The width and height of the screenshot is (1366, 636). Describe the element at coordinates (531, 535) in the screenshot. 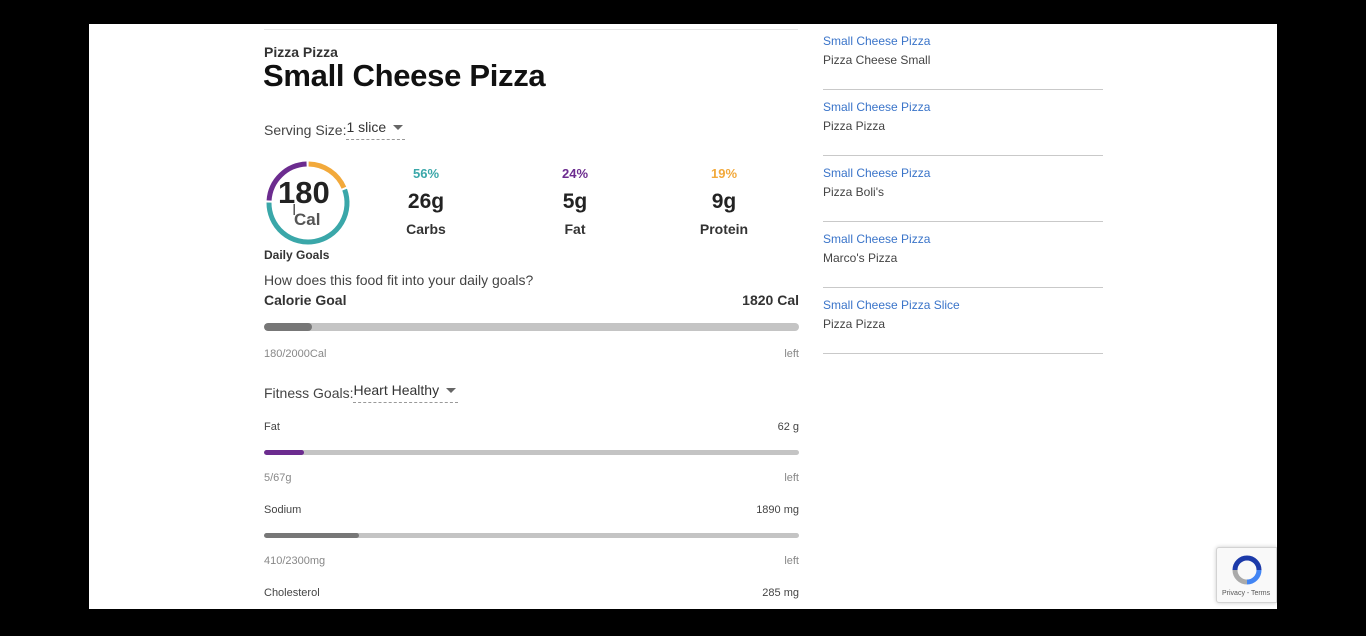

I see `sodium-progress-bar` at that location.